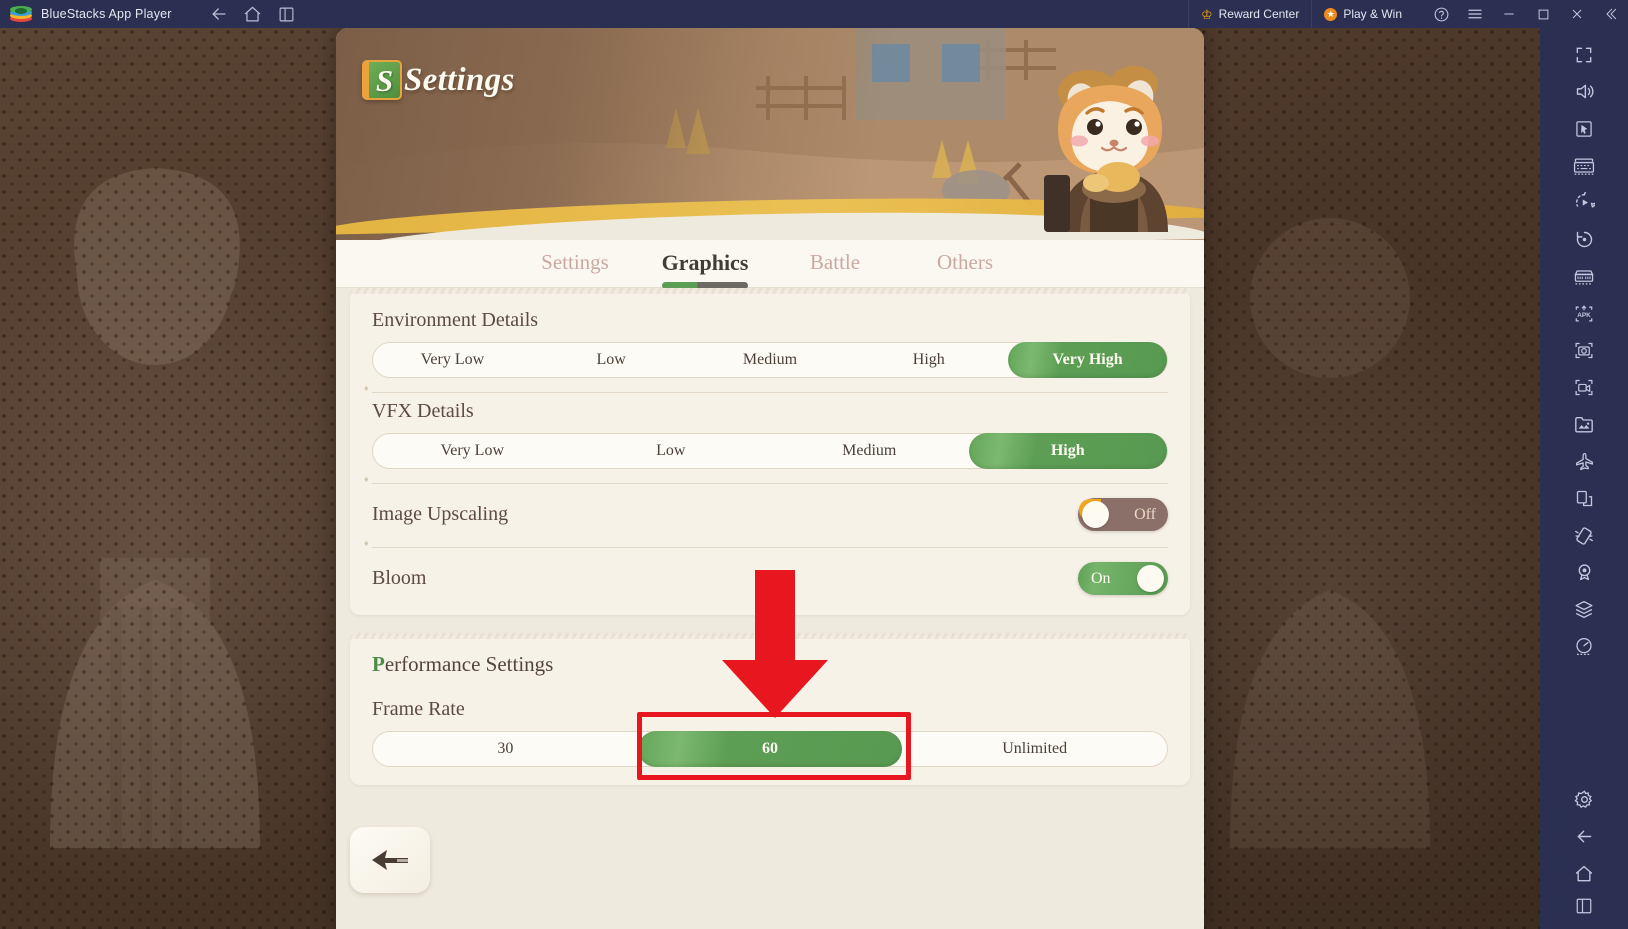  Describe the element at coordinates (1584, 535) in the screenshot. I see `shake-icon` at that location.